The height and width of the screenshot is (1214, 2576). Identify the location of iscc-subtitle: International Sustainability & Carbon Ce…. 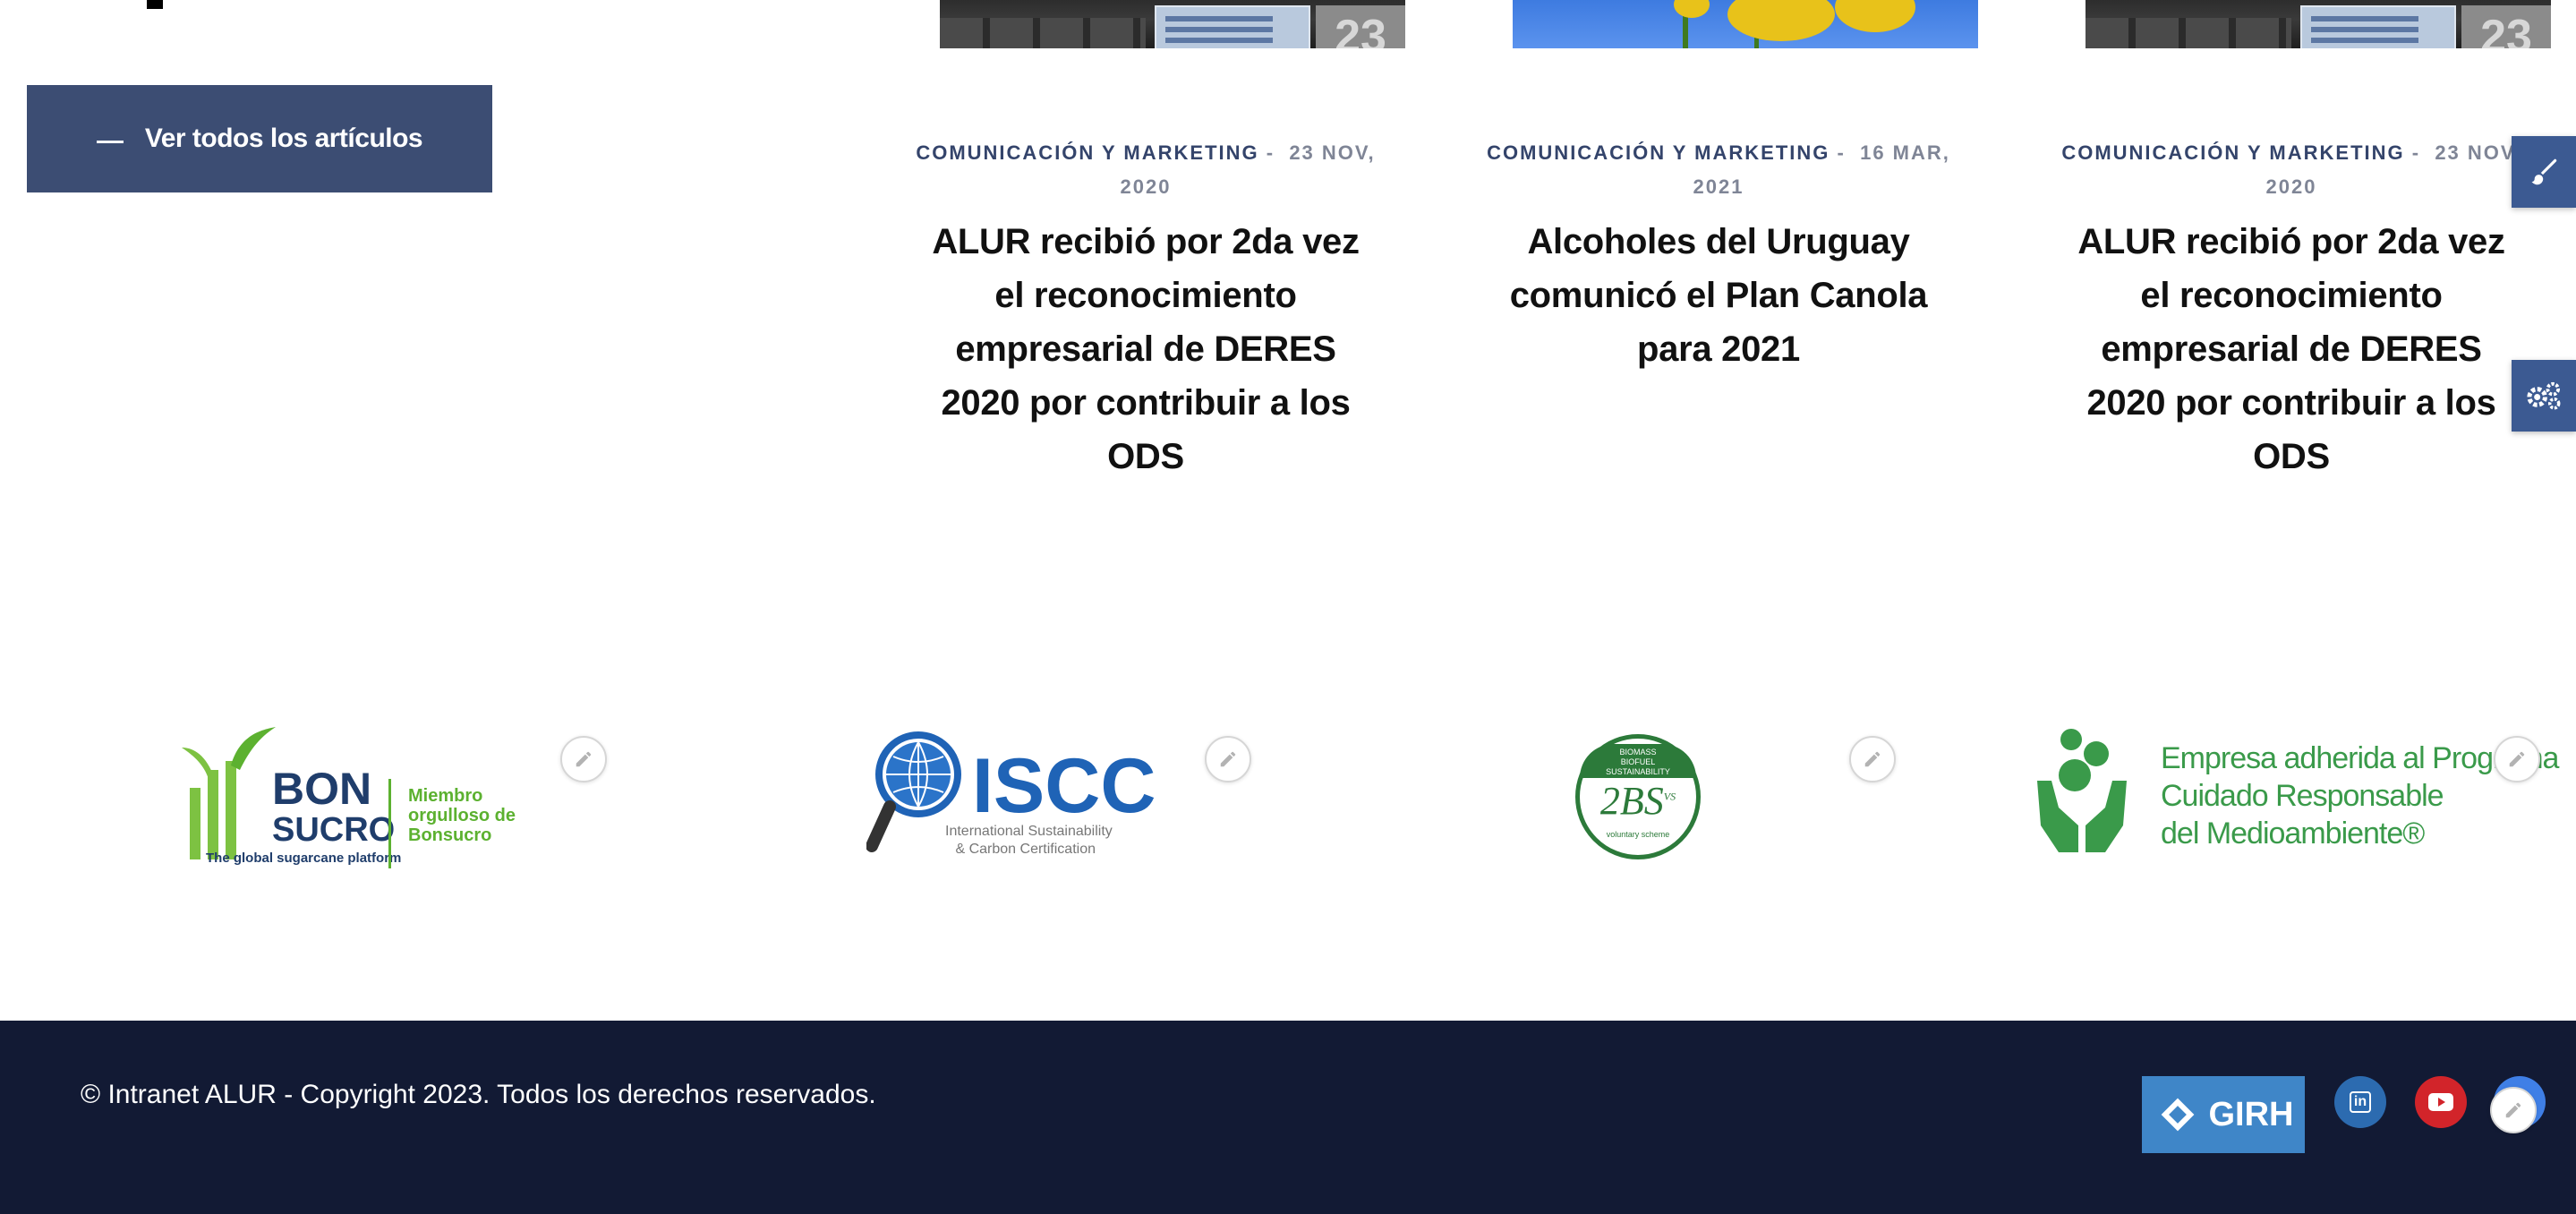
(1029, 841).